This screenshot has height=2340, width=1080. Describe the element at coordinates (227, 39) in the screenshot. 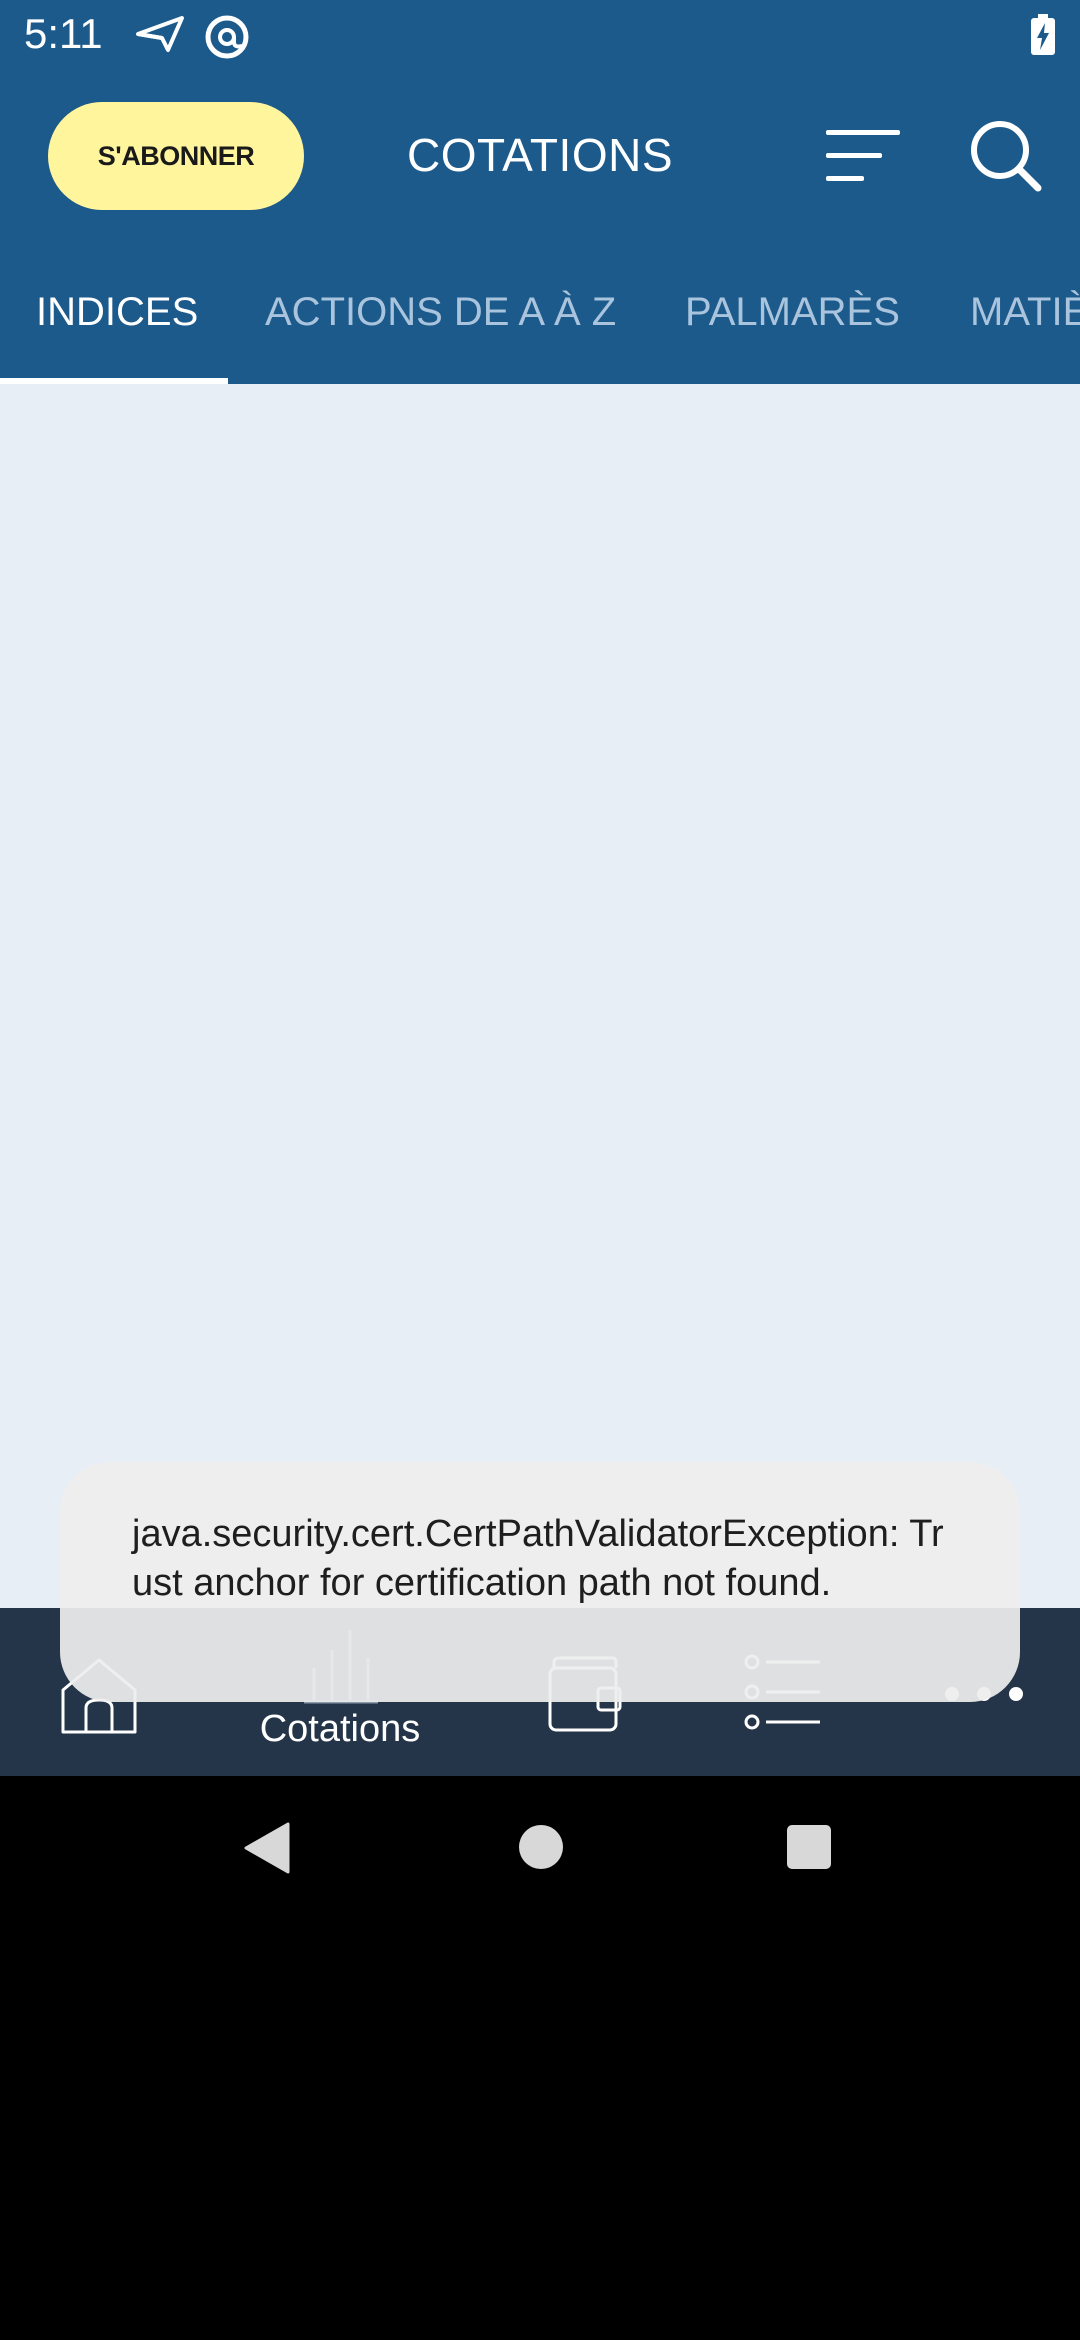

I see `at-sign-icon` at that location.